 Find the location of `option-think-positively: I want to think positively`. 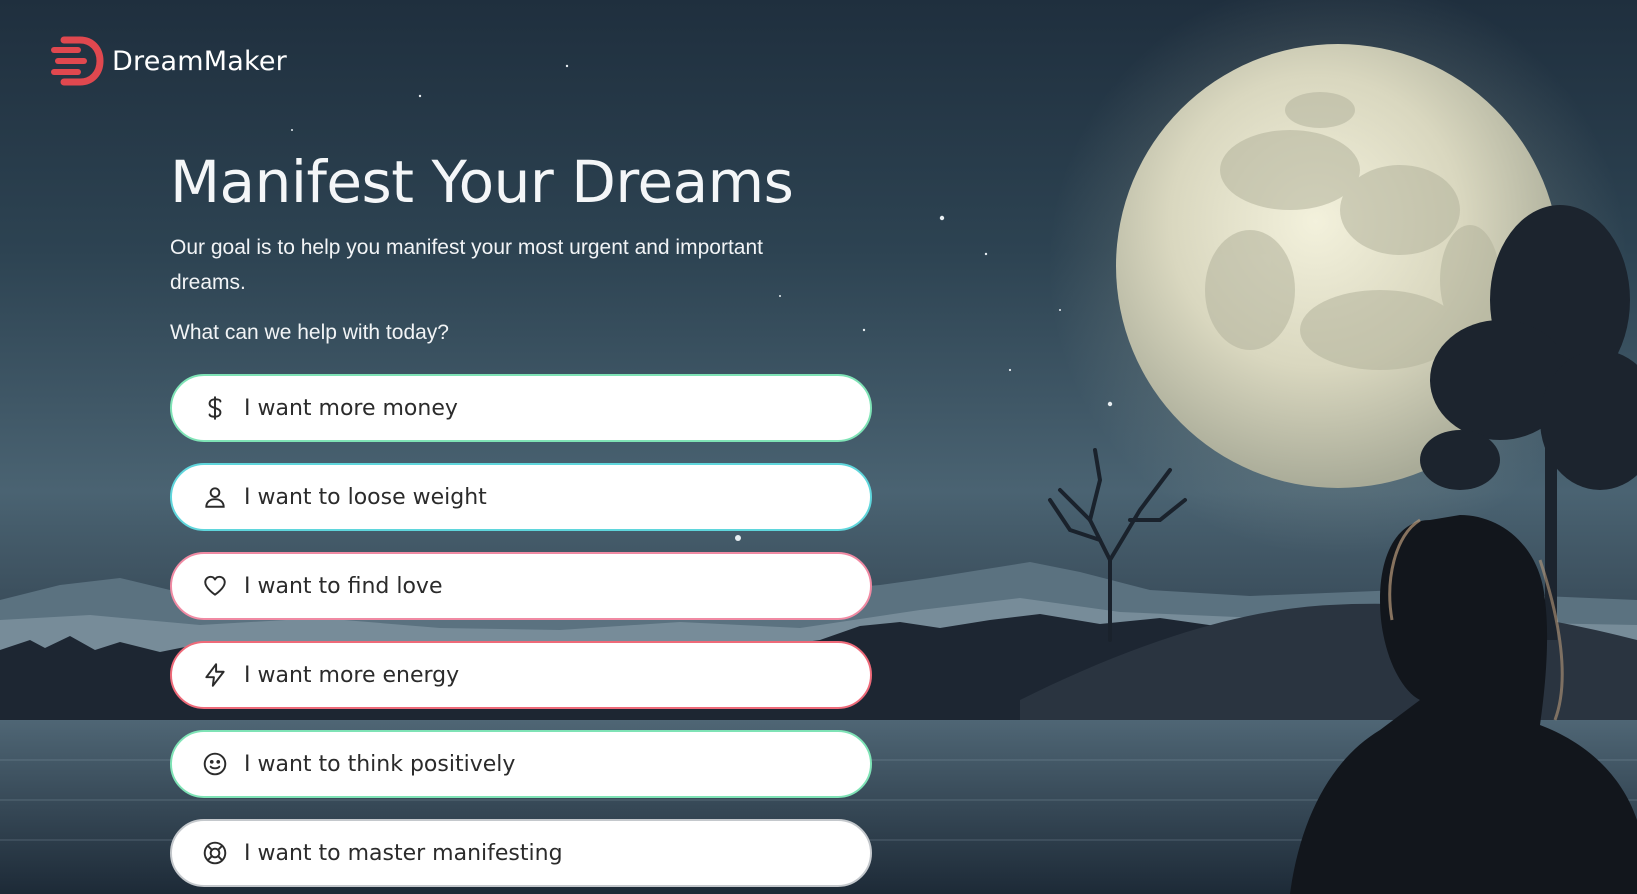

option-think-positively: I want to think positively is located at coordinates (521, 764).